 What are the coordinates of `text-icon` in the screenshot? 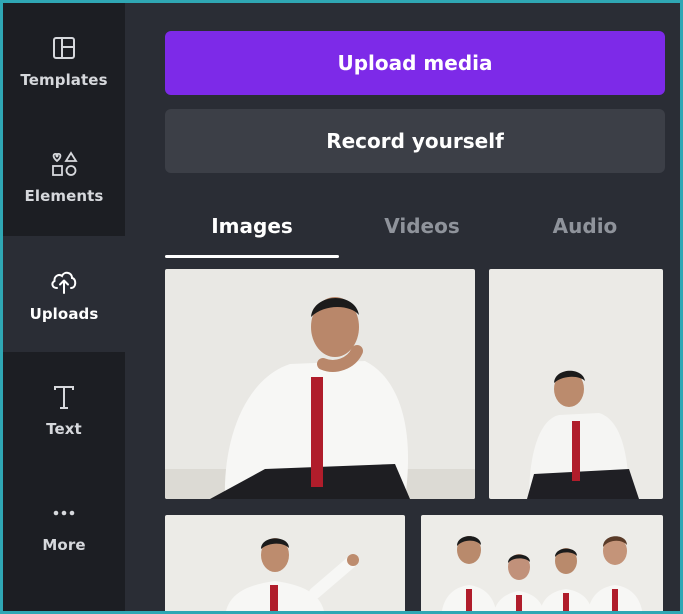 It's located at (64, 397).